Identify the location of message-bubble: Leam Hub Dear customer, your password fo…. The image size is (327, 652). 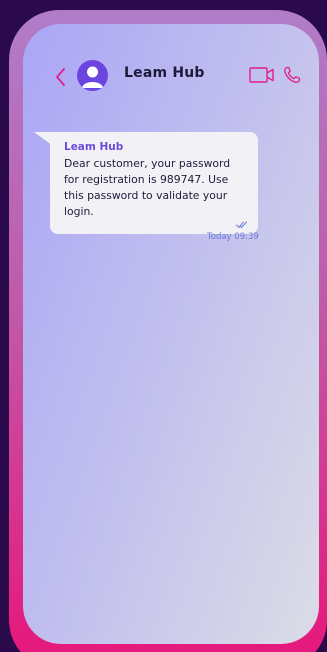
(146, 183).